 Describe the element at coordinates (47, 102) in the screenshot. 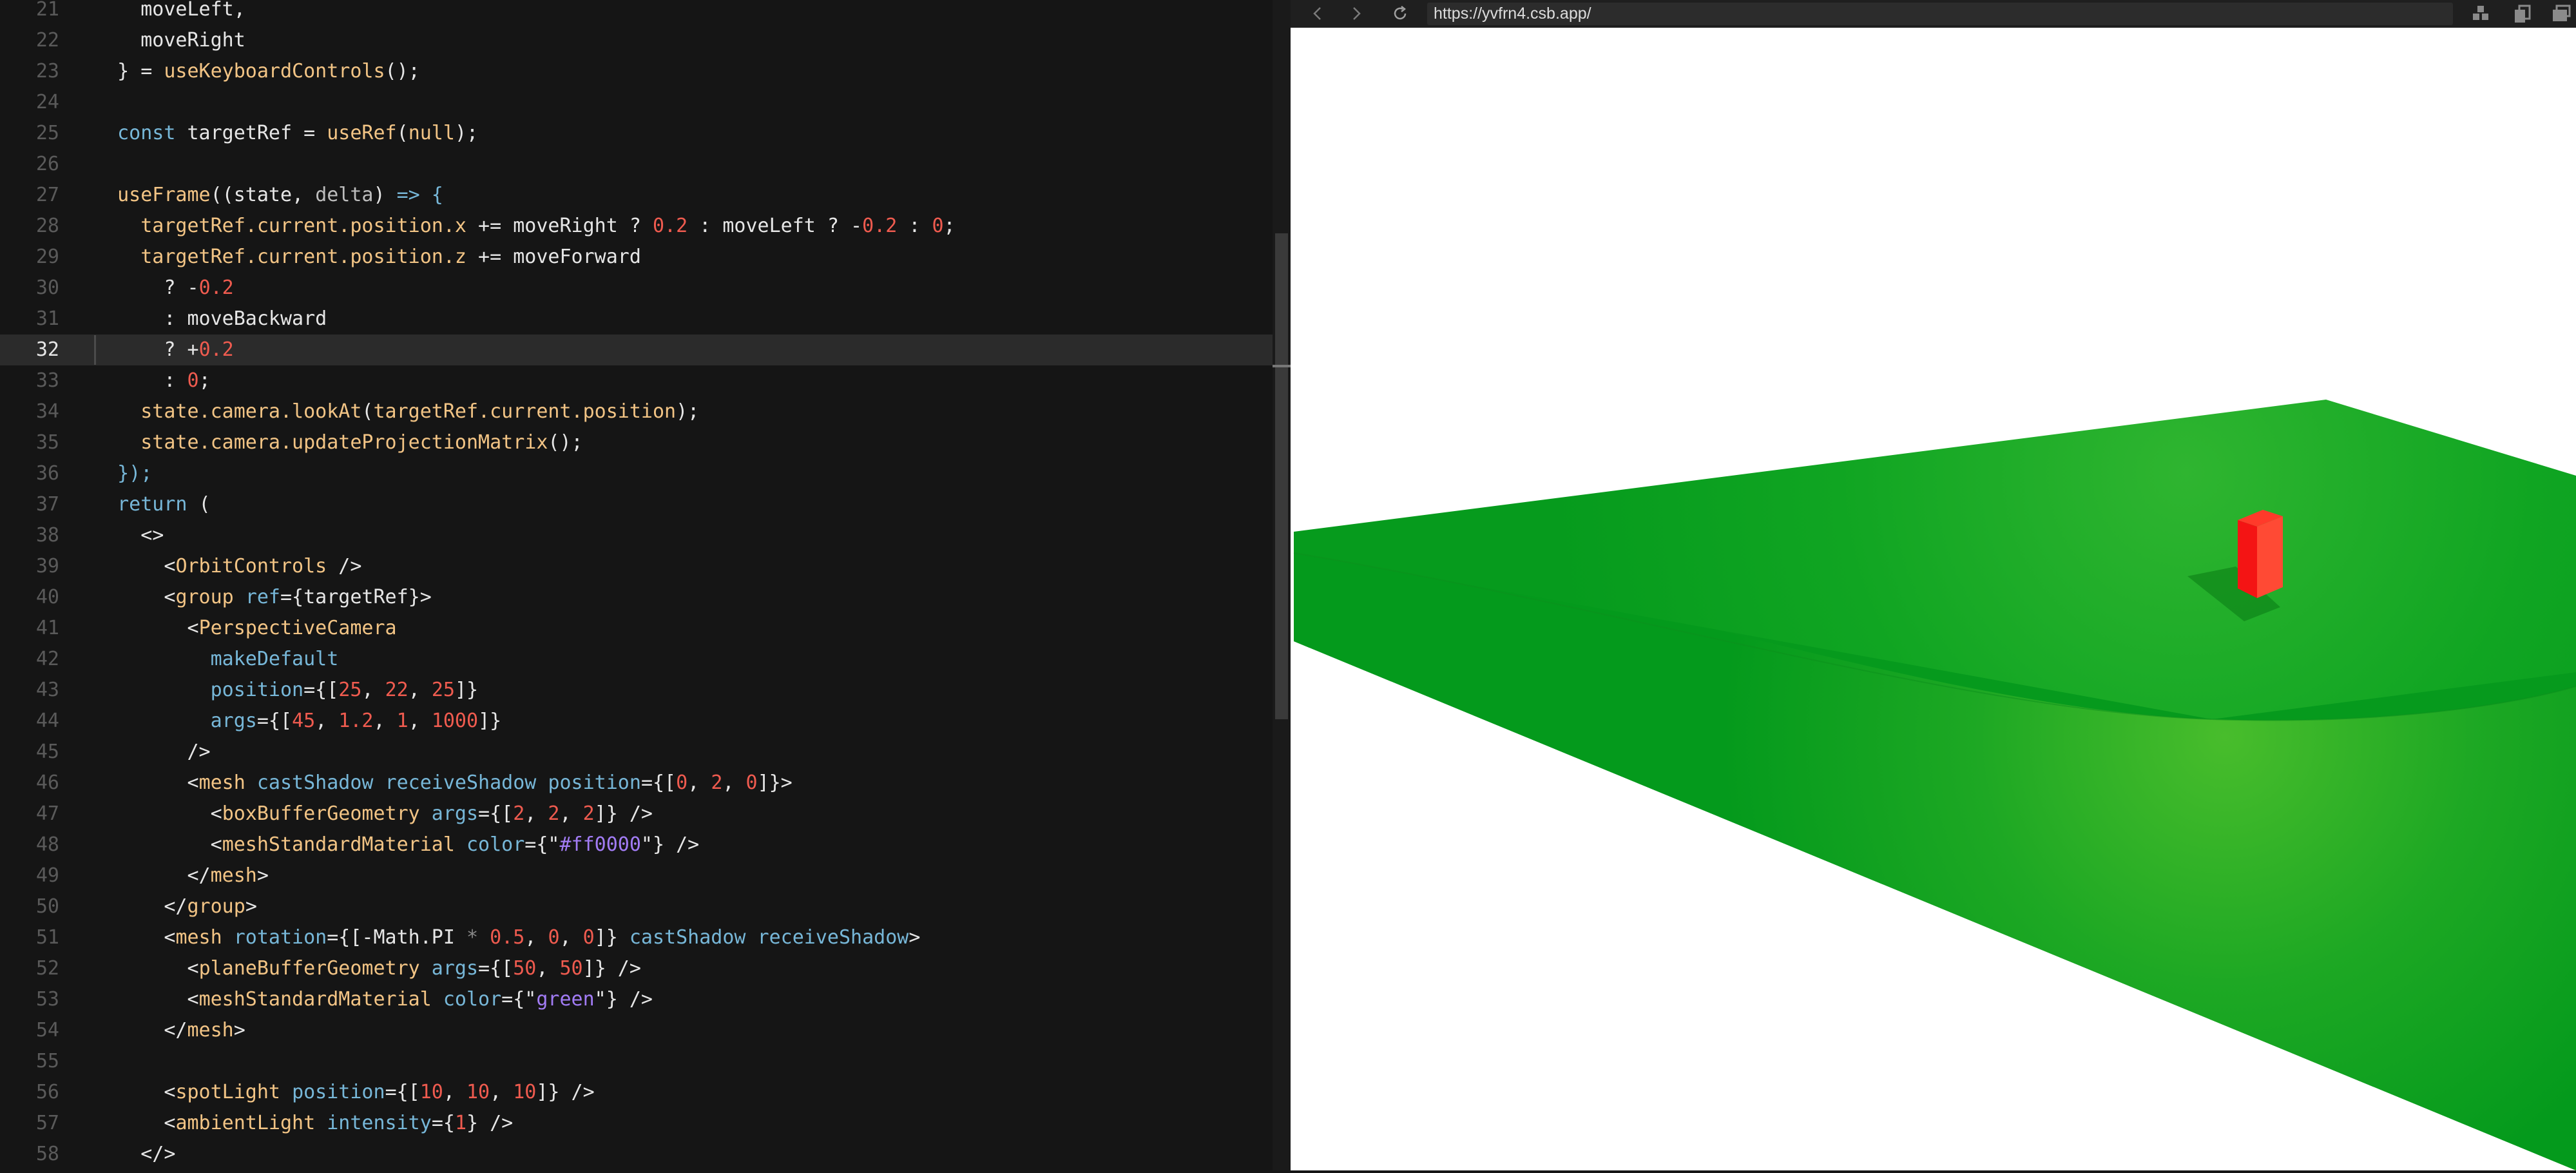

I see `line-number: 24` at that location.